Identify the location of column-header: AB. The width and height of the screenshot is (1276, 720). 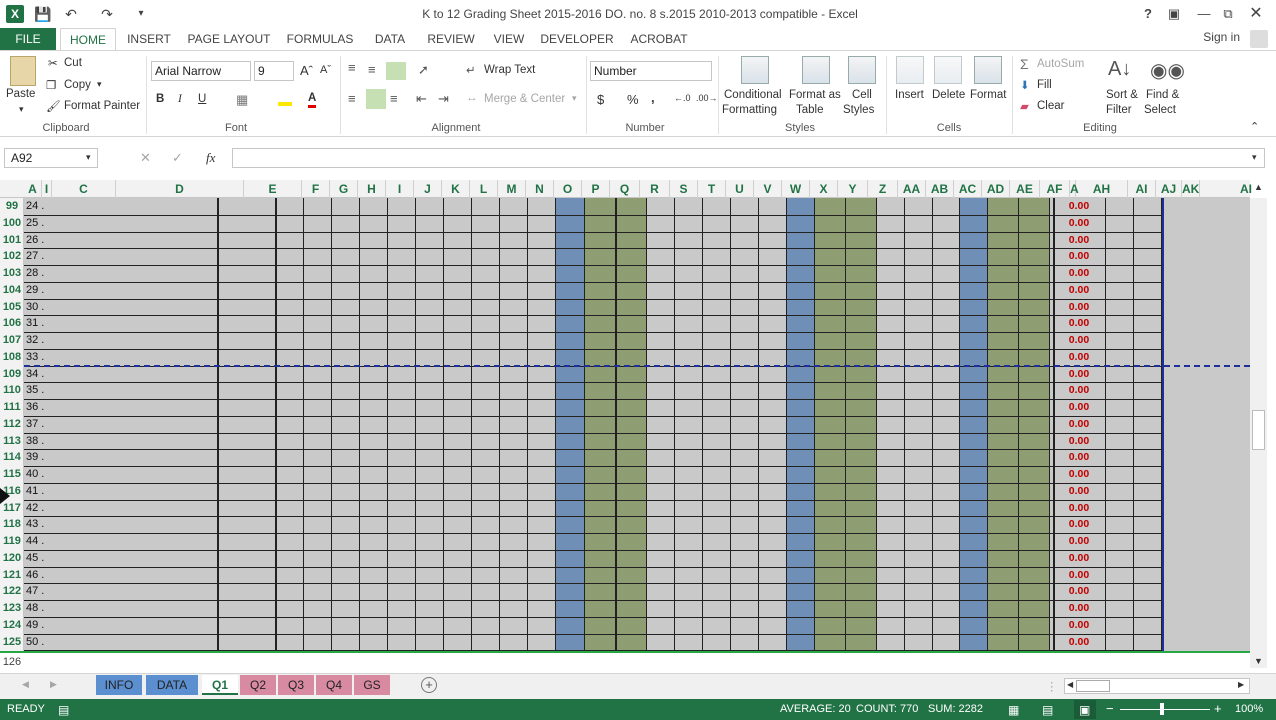
(940, 189).